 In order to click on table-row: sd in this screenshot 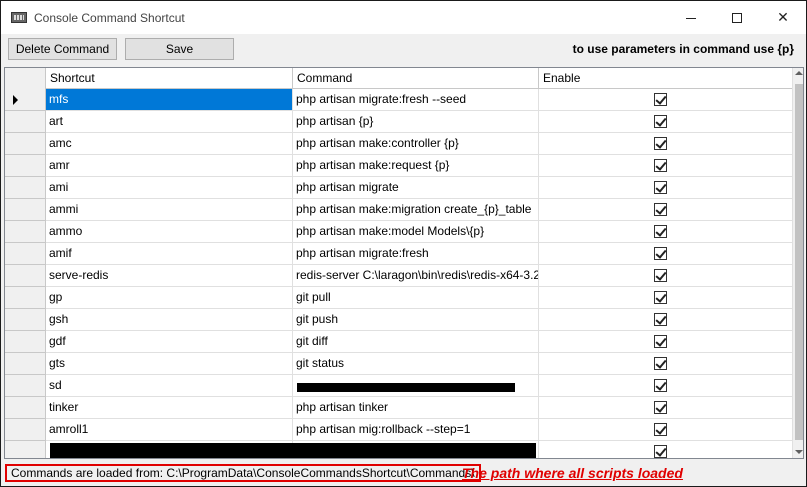, I will do `click(400, 386)`.